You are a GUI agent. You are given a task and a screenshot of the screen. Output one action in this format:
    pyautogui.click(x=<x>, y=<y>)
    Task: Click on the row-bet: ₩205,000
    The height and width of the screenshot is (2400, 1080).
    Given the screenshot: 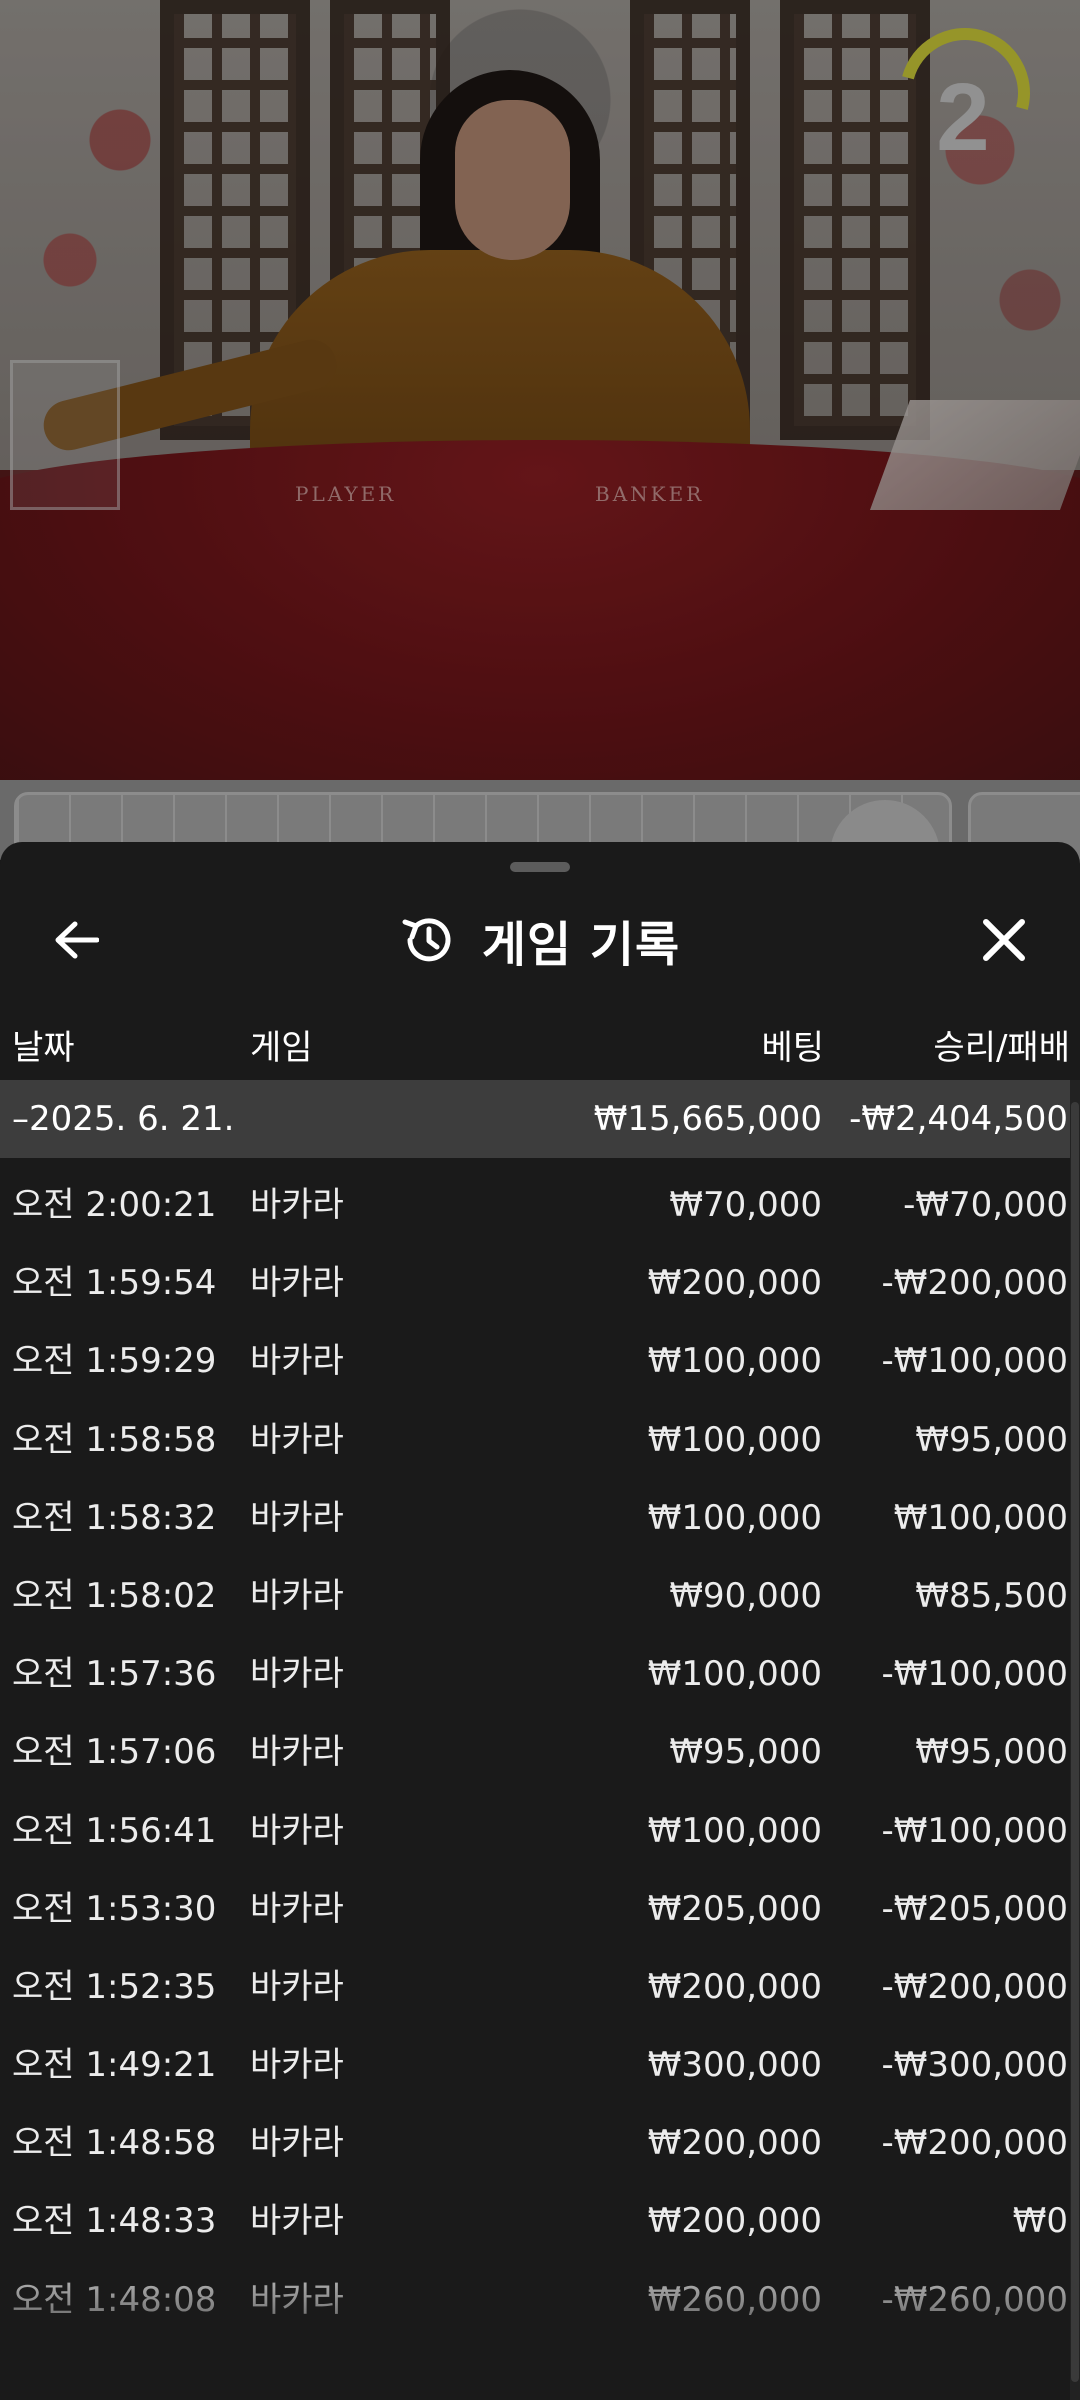 What is the action you would take?
    pyautogui.click(x=734, y=1908)
    